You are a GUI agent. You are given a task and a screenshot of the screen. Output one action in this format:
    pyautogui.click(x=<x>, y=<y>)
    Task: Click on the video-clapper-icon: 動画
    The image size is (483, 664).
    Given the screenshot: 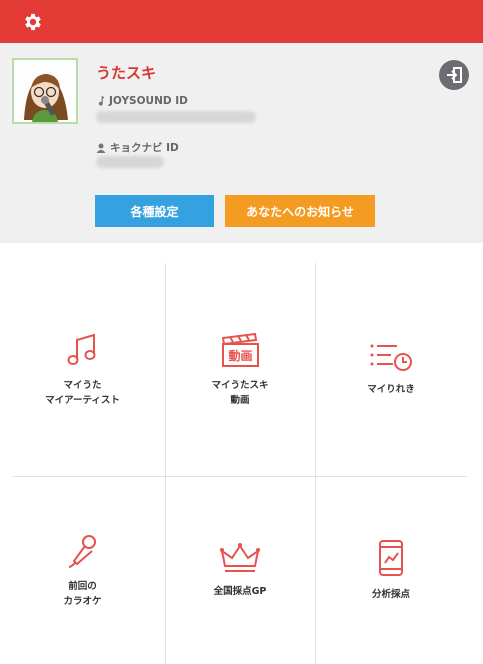 What is the action you would take?
    pyautogui.click(x=240, y=349)
    